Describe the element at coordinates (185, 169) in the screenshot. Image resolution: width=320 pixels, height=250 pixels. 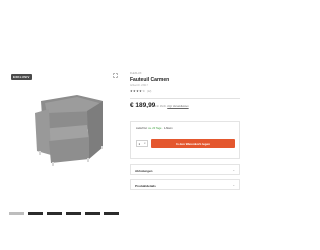
I see `accordion-pickups: Abholungen ⌄` at that location.